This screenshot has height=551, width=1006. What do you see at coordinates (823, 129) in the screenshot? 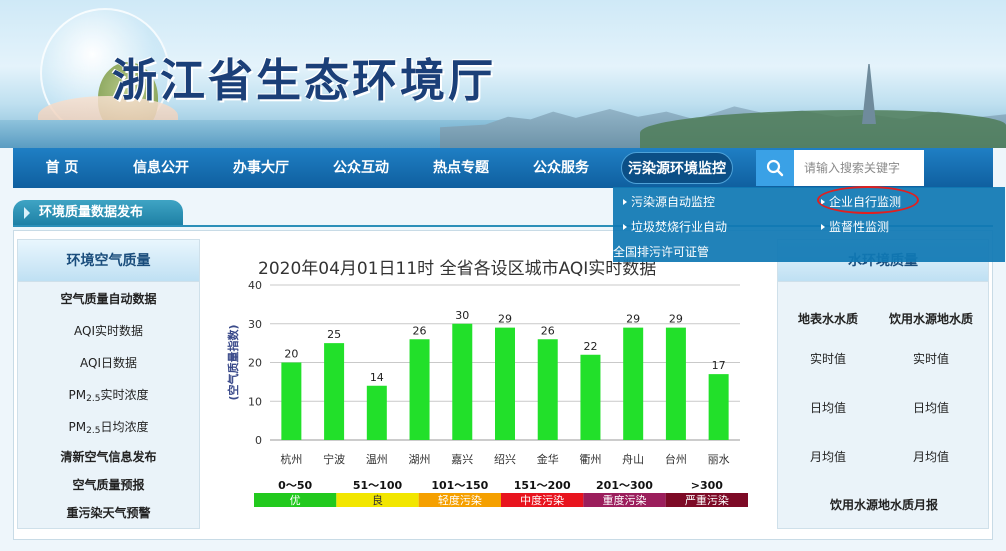
I see `hills-graphic` at bounding box center [823, 129].